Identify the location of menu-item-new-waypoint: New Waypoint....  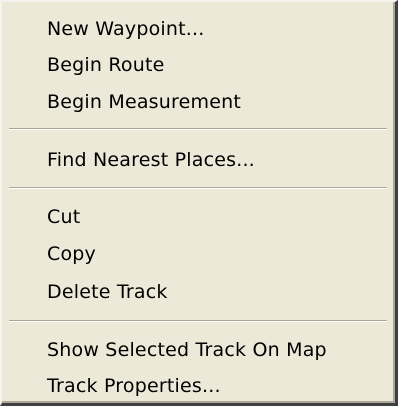
(198, 29).